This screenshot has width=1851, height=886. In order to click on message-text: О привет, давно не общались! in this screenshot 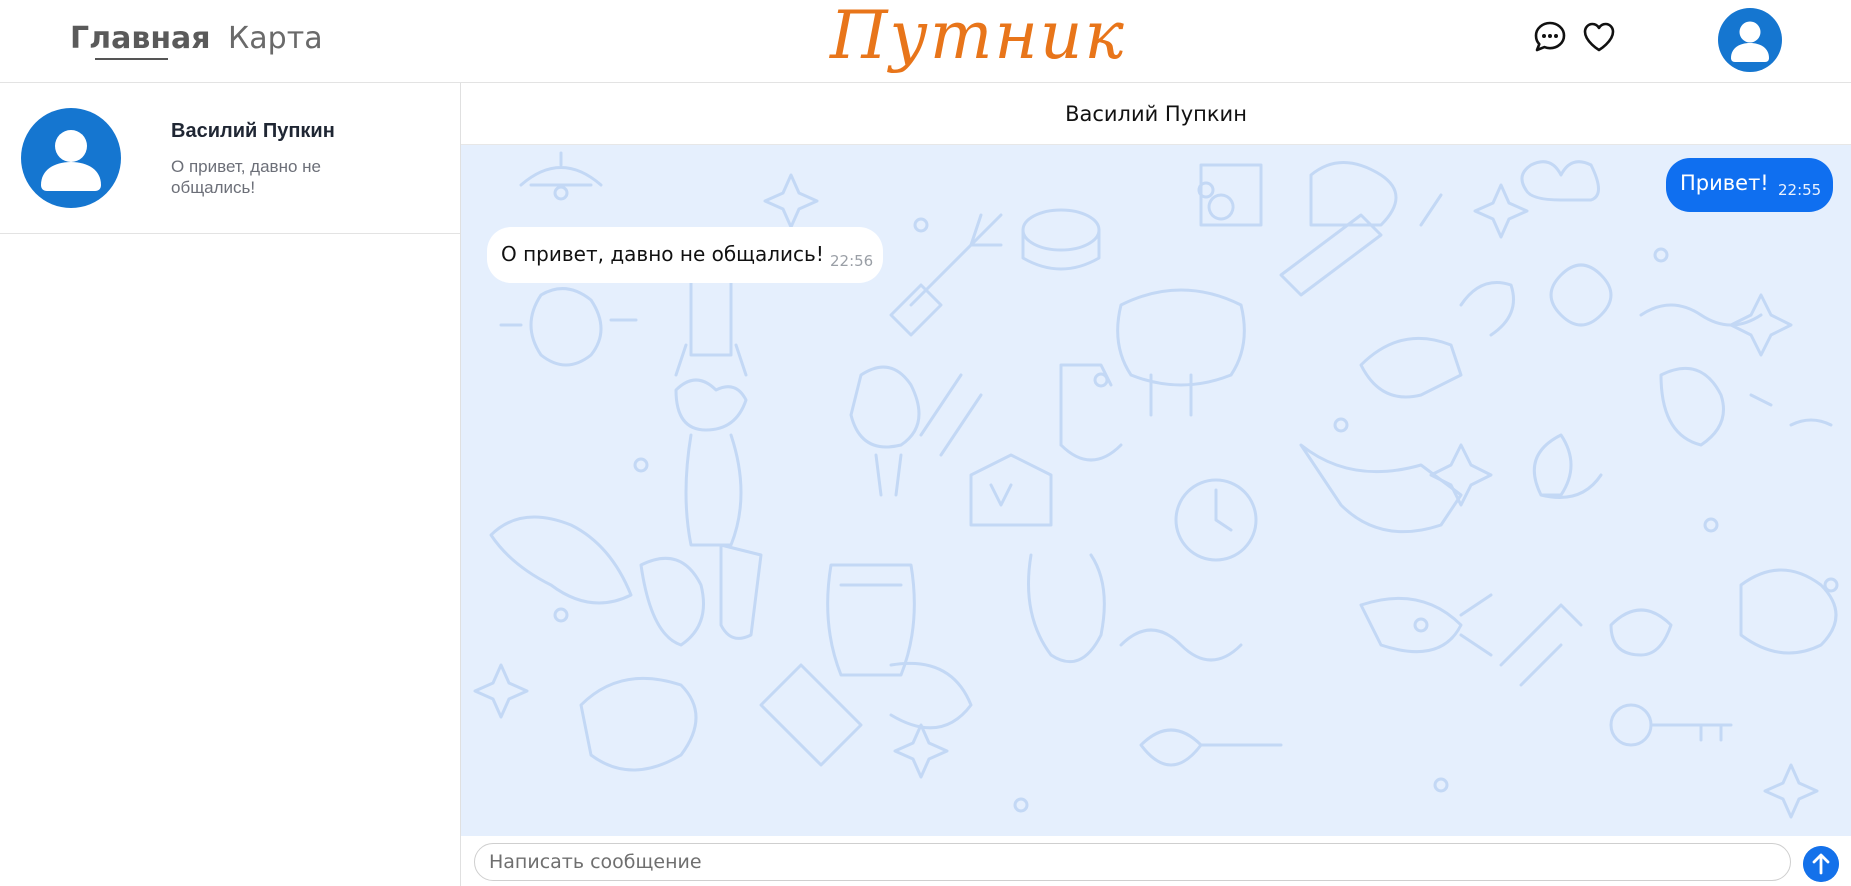, I will do `click(662, 254)`.